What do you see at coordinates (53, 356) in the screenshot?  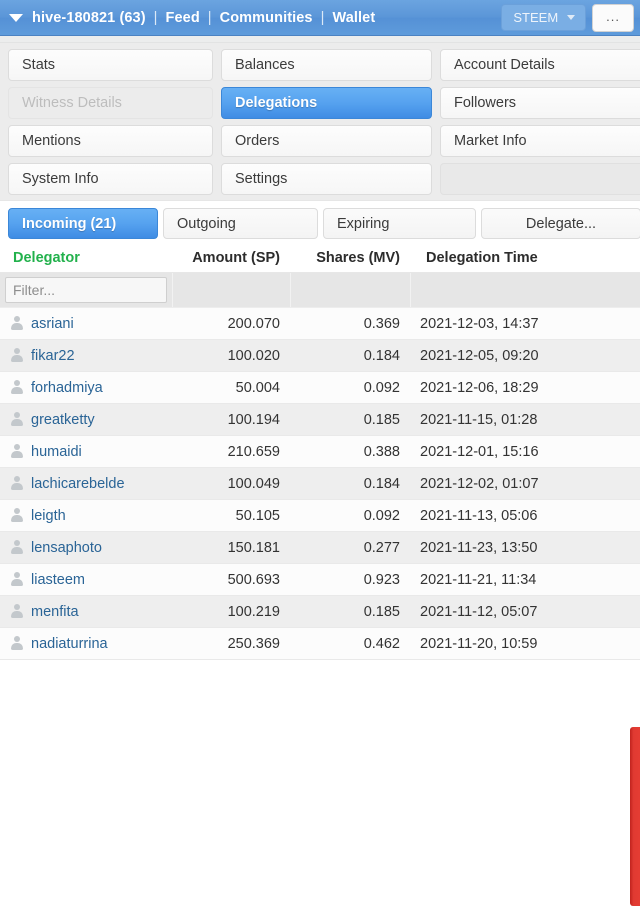 I see `delegator-name-link: fikar22` at bounding box center [53, 356].